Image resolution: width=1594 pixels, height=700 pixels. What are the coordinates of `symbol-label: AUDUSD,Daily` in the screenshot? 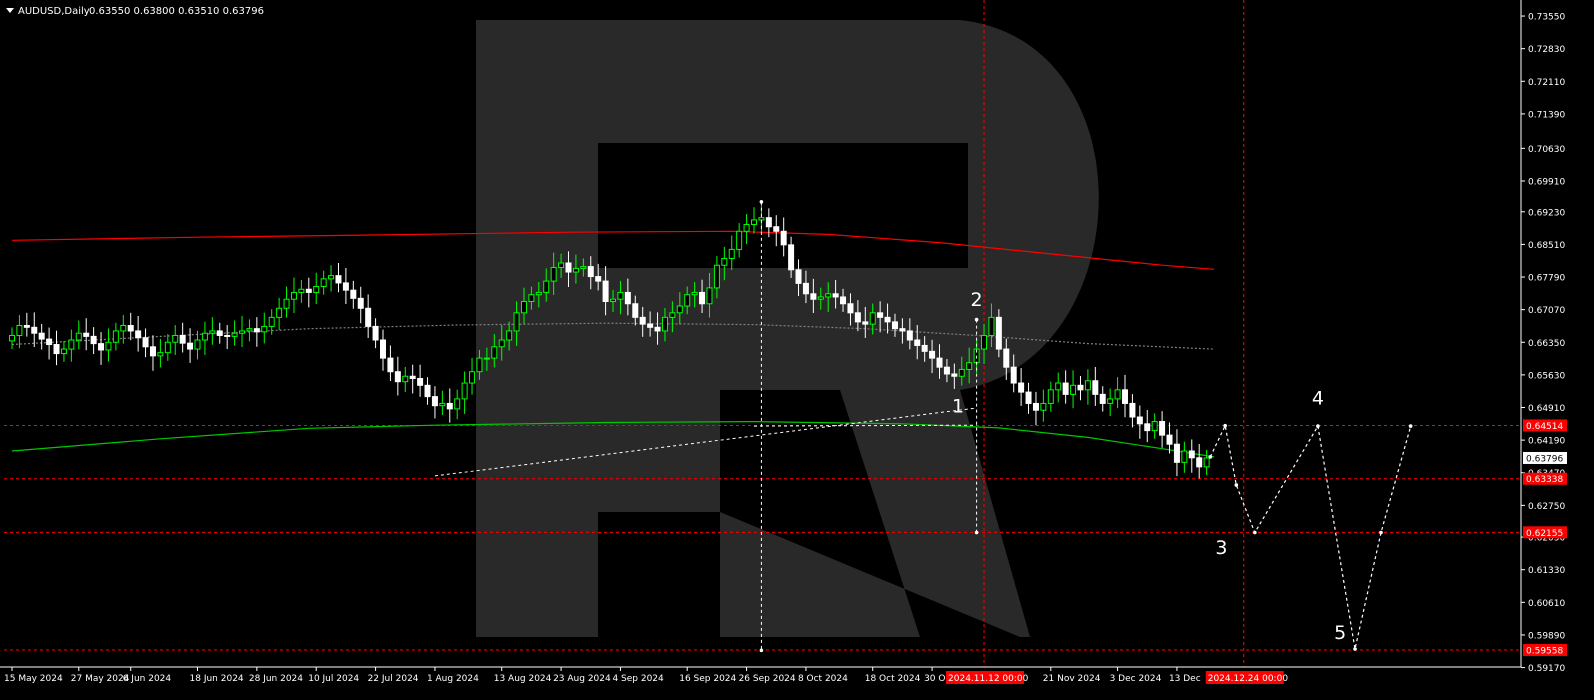 It's located at (54, 11).